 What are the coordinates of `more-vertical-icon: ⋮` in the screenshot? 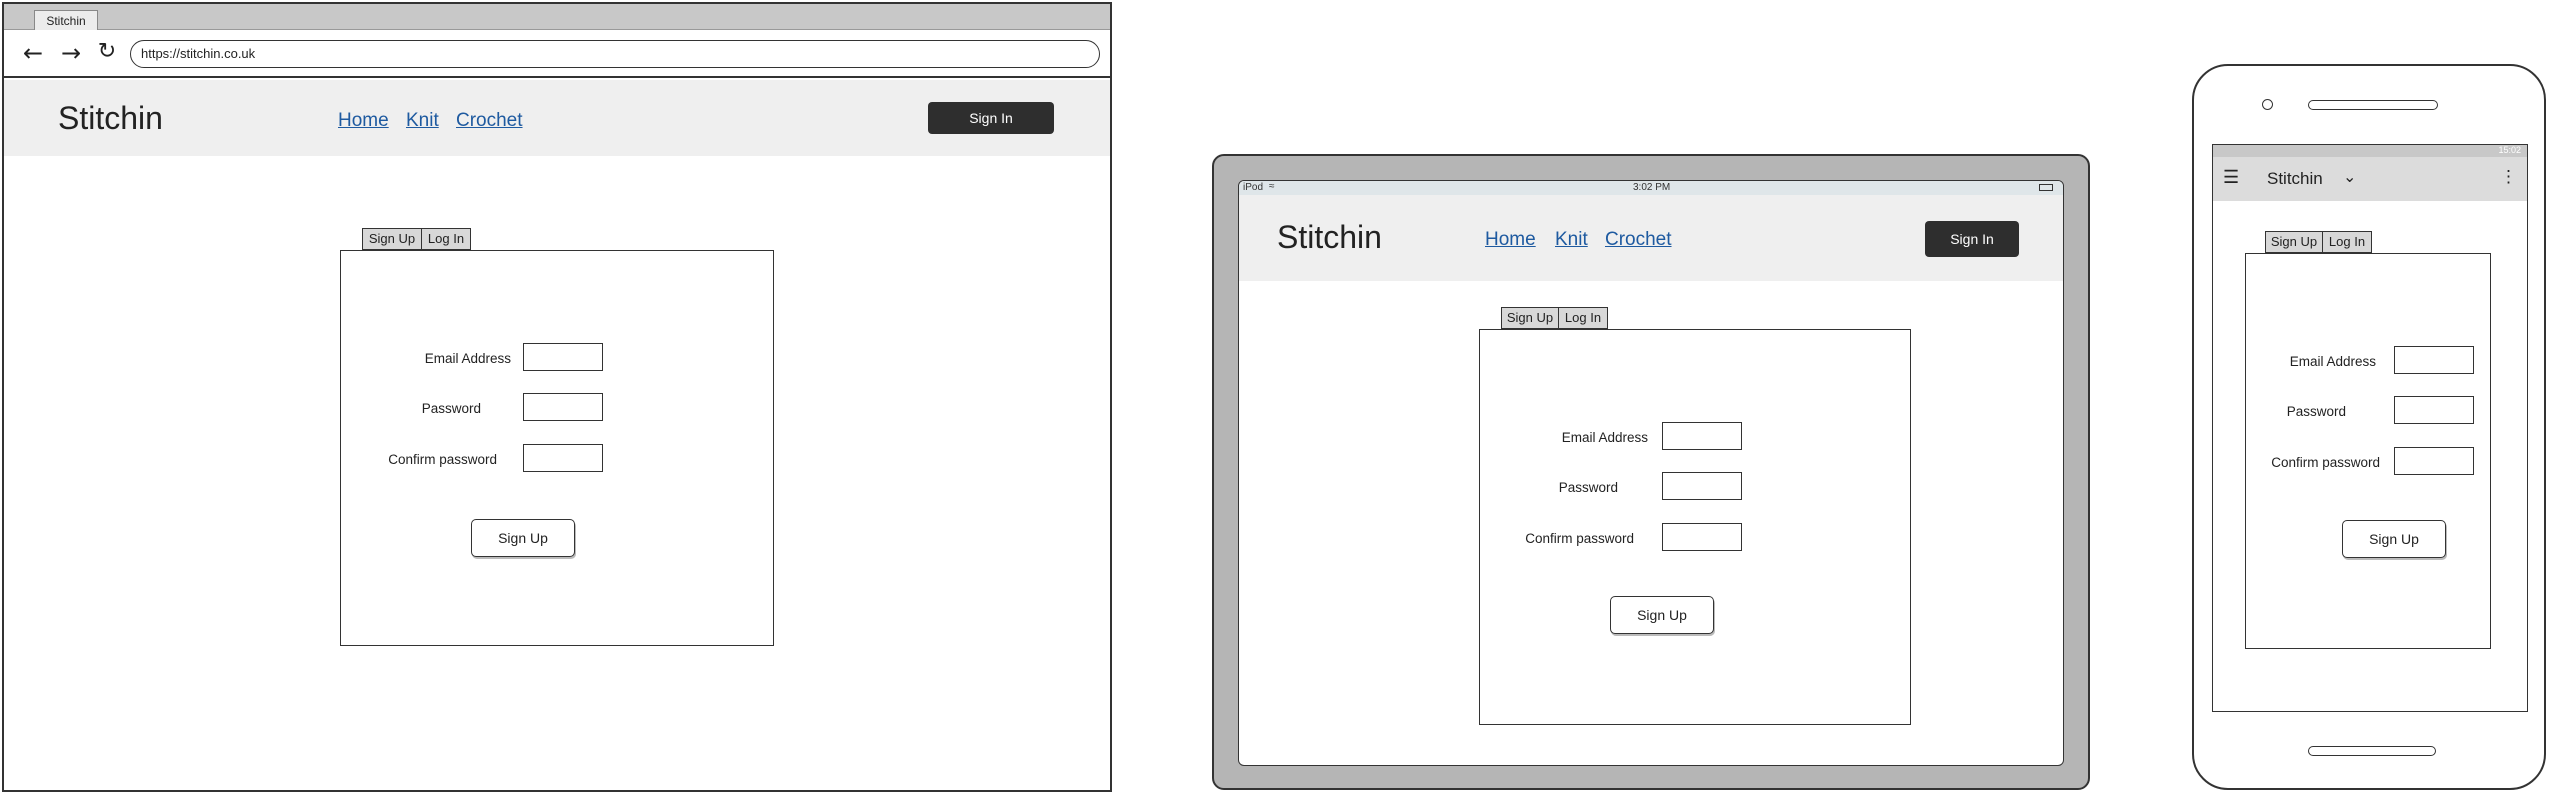 It's located at (2508, 177).